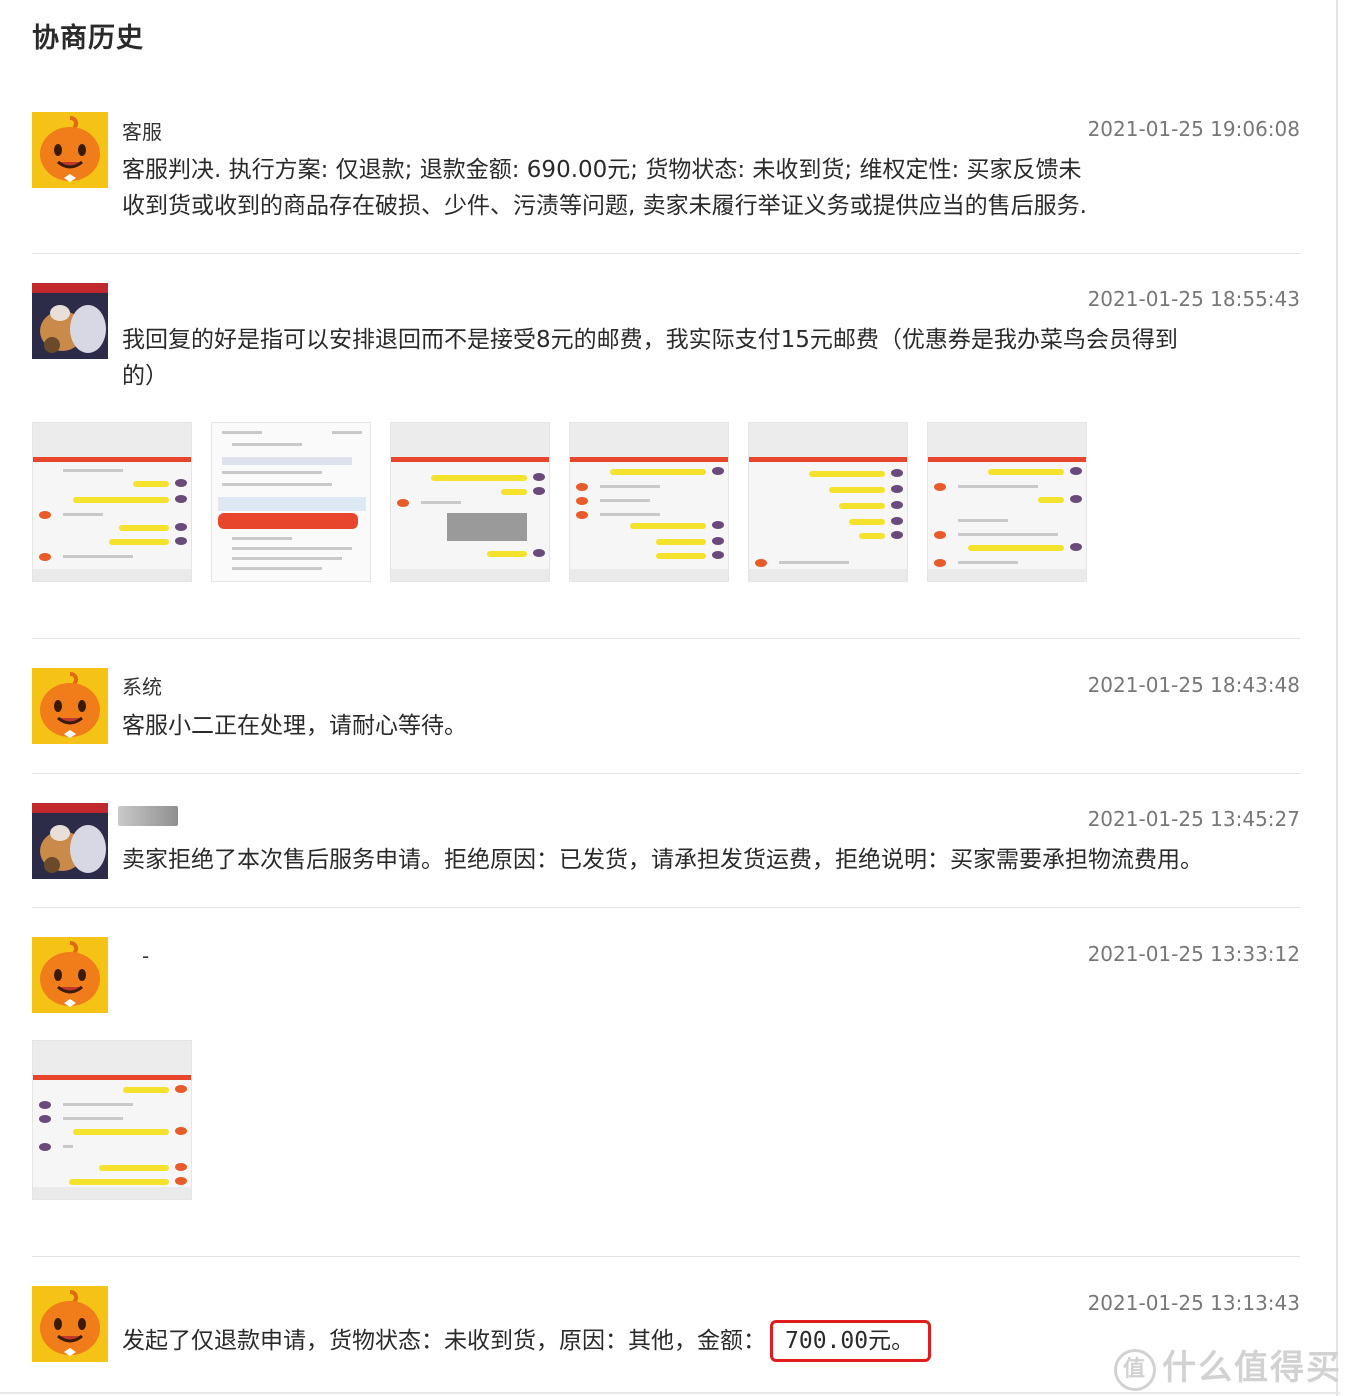 The image size is (1360, 1396). I want to click on watermark-text: 什么值得买, so click(1252, 1368).